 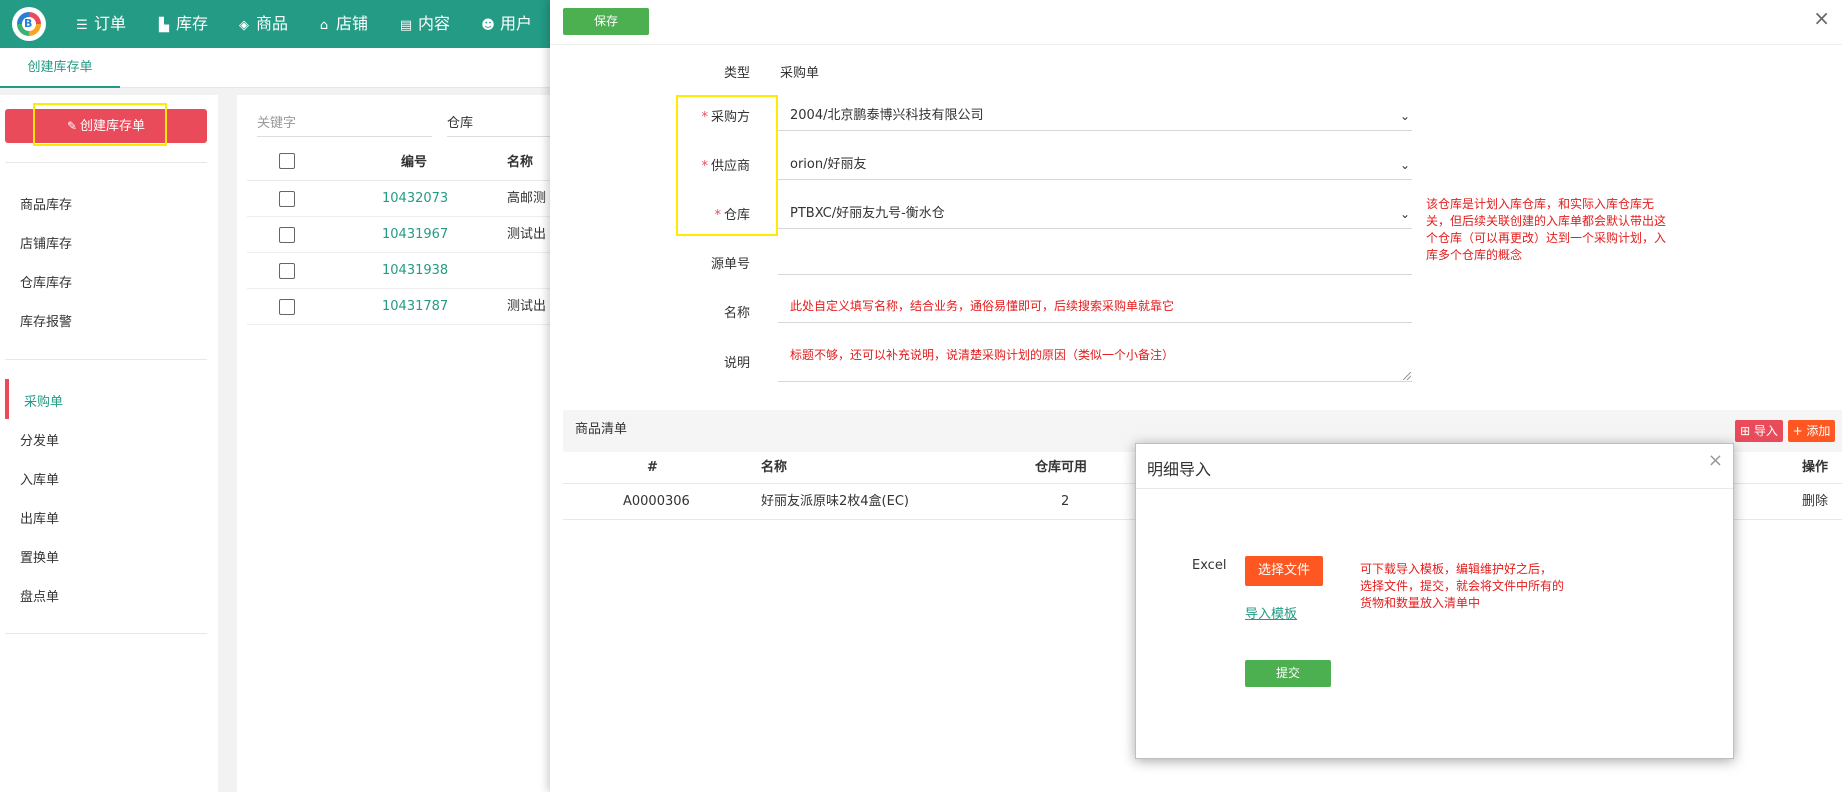 What do you see at coordinates (800, 73) in the screenshot?
I see `type-value: 采购单` at bounding box center [800, 73].